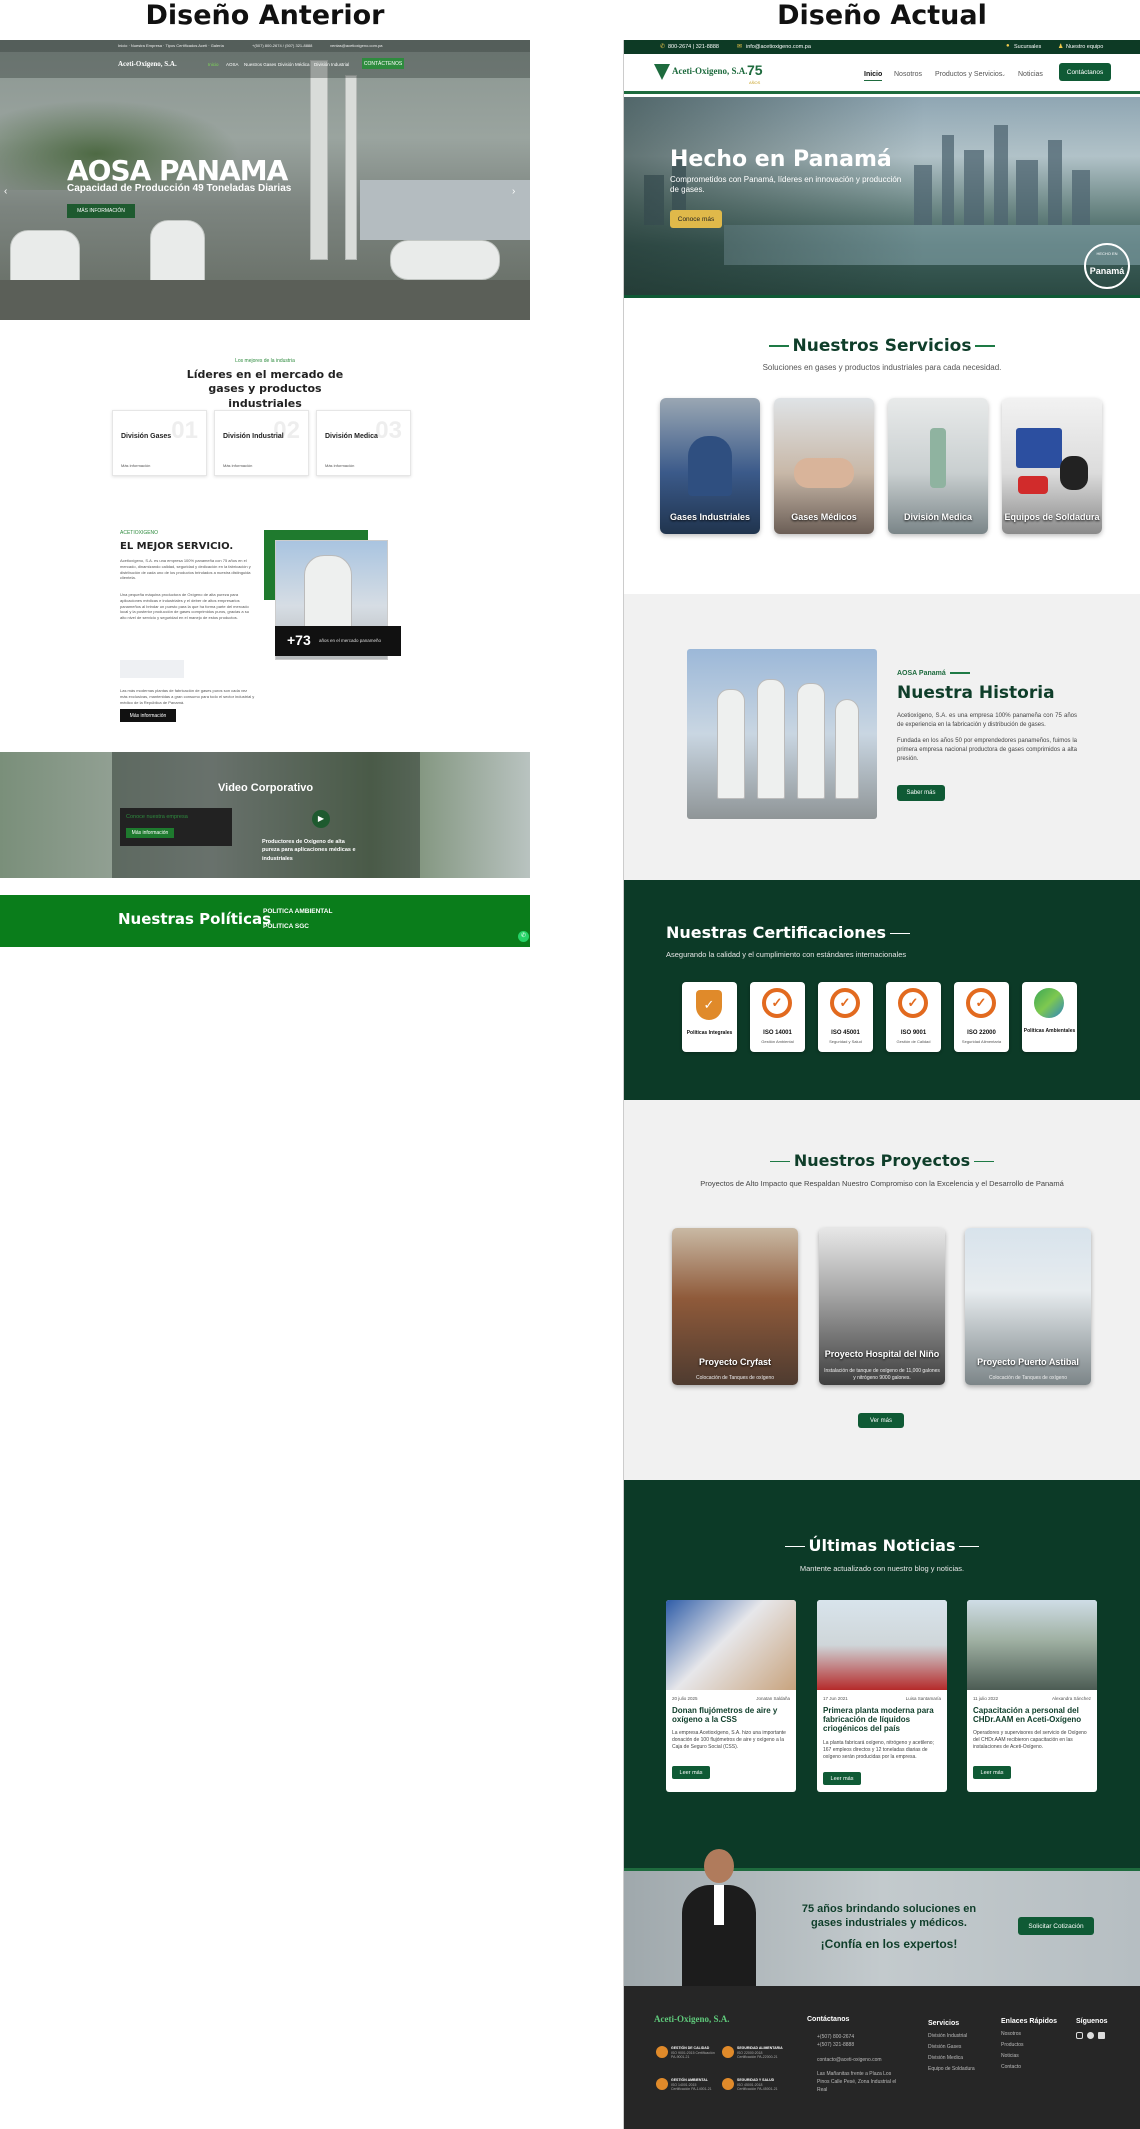  Describe the element at coordinates (921, 793) in the screenshot. I see `history-button: Saber más` at that location.